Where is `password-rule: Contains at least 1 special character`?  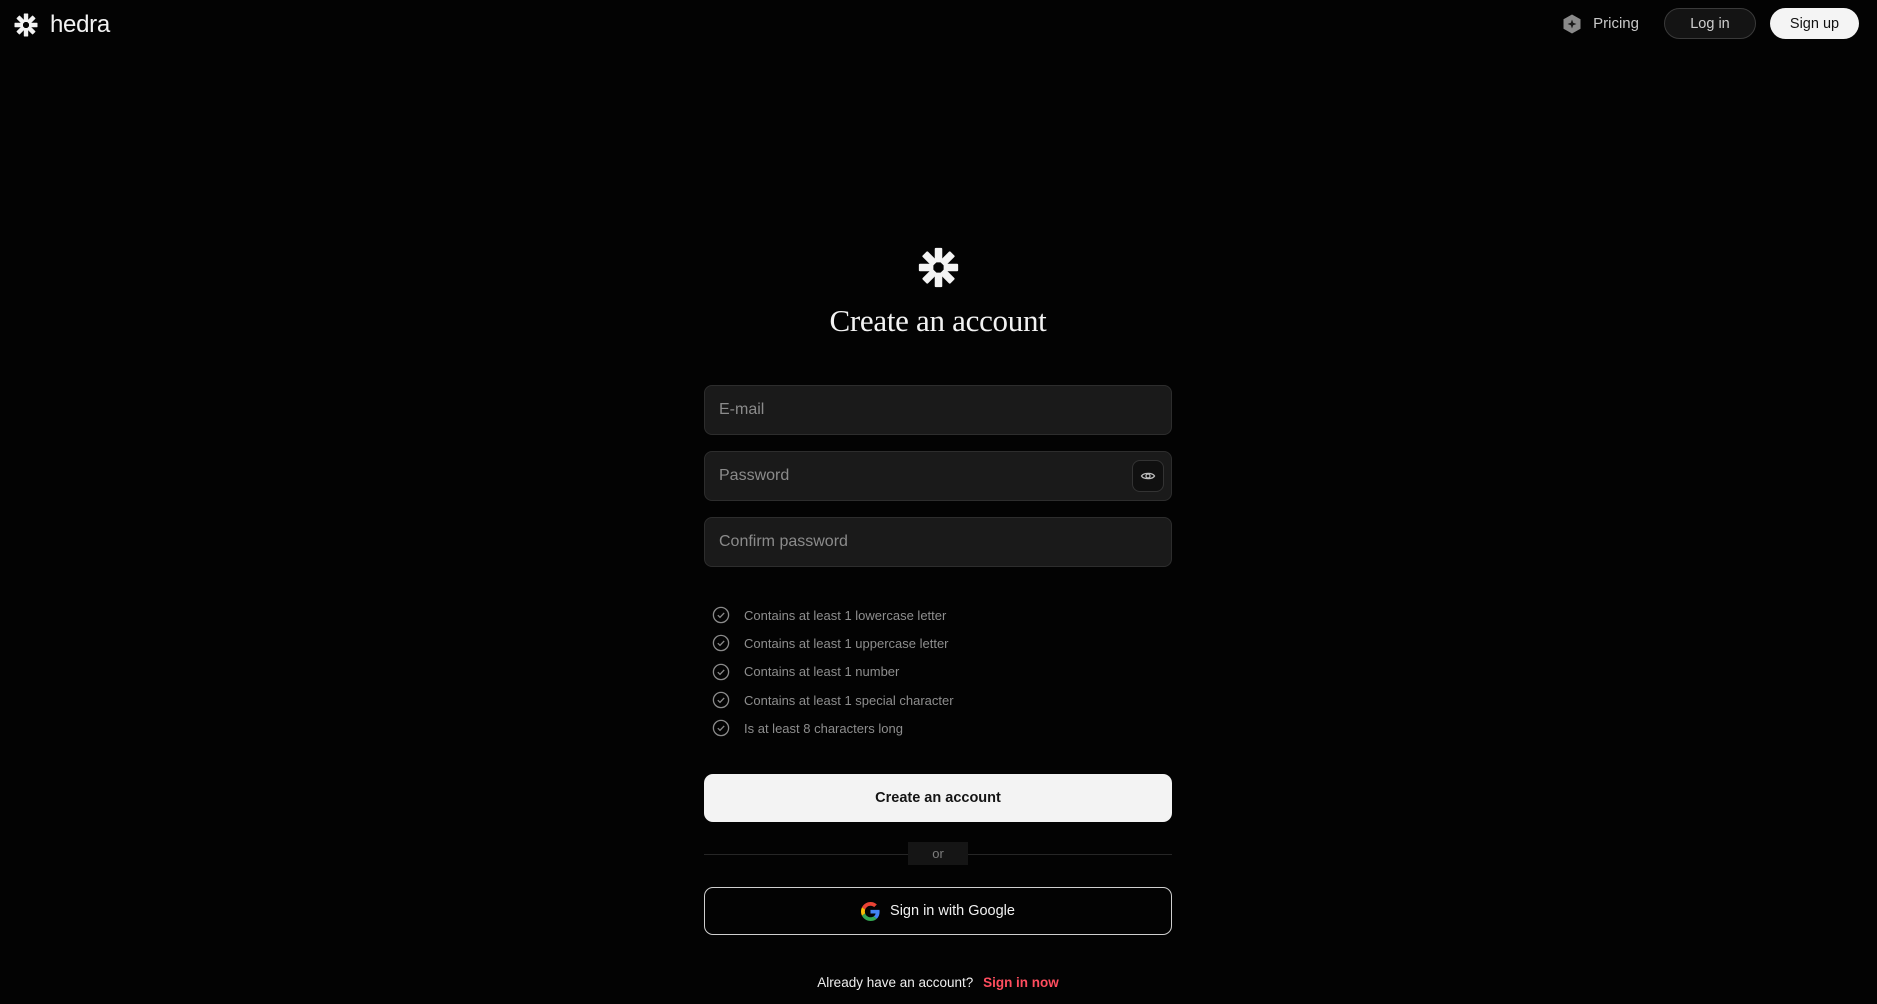
password-rule: Contains at least 1 special character is located at coordinates (942, 700).